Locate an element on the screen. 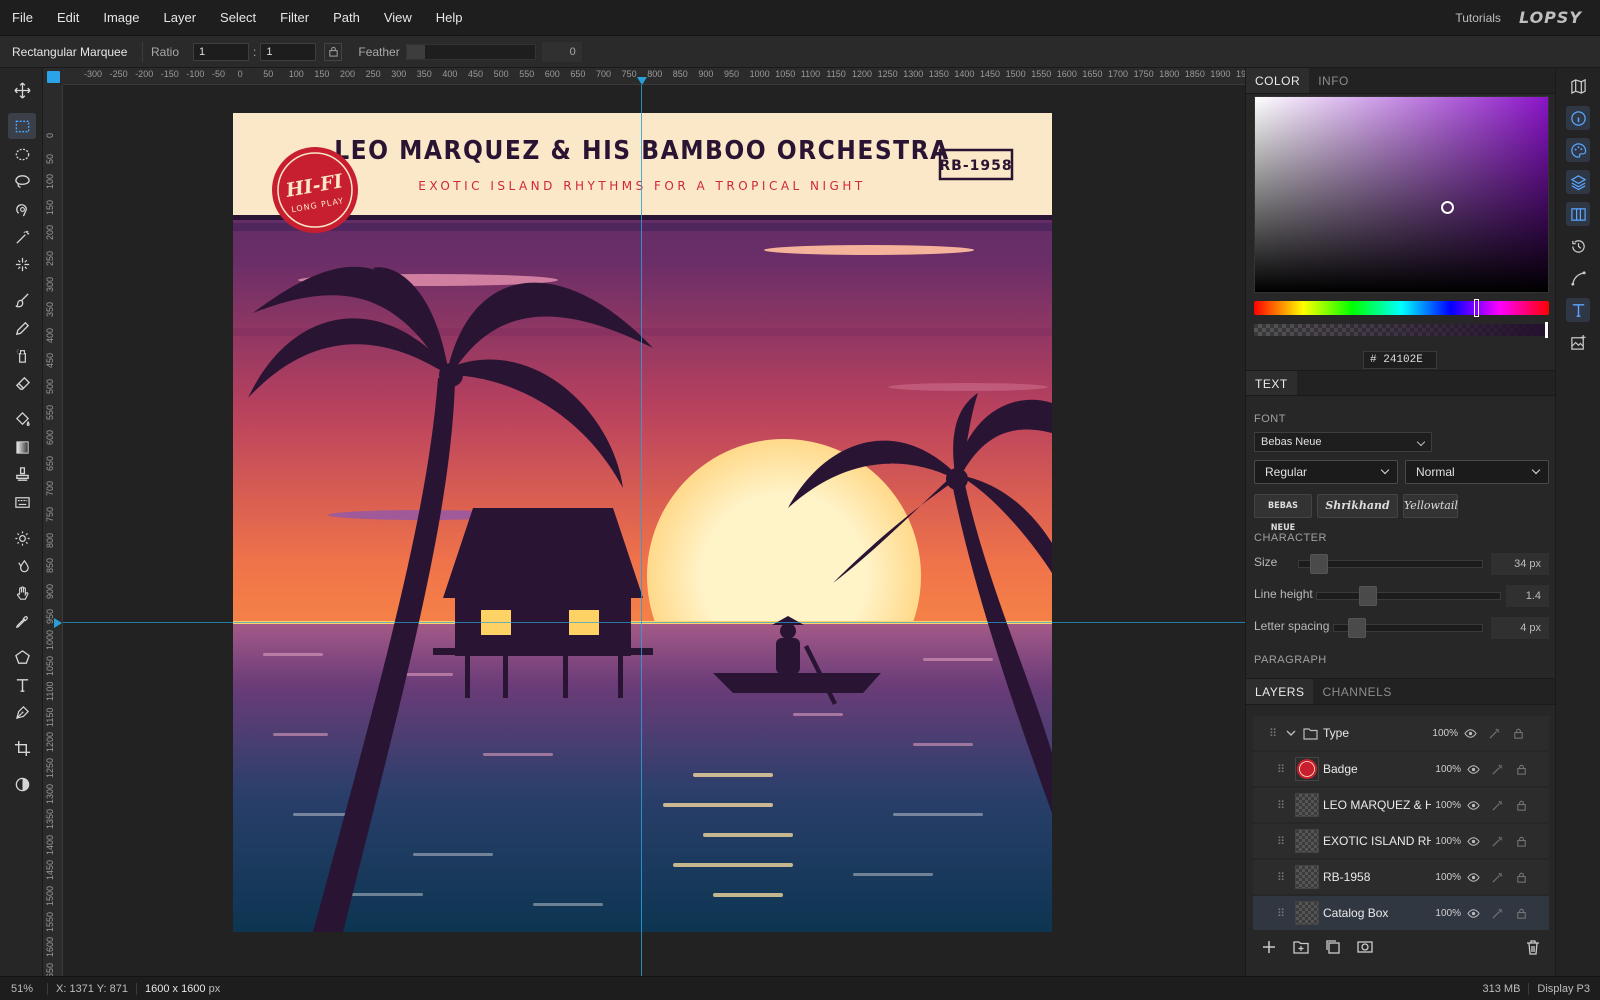 The image size is (1600, 1000). guide-horizontal is located at coordinates (654, 622).